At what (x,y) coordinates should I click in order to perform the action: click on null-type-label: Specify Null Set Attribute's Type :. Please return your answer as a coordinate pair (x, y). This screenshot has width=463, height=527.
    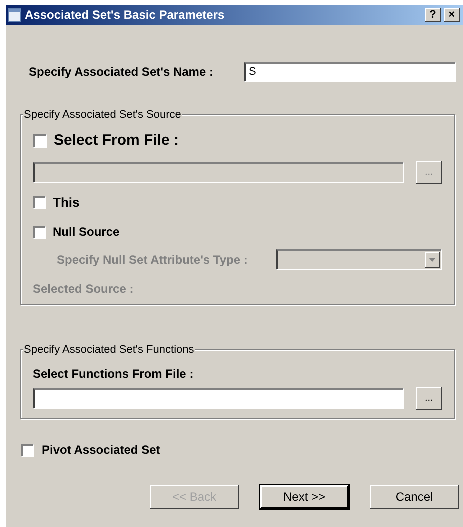
    Looking at the image, I should click on (153, 260).